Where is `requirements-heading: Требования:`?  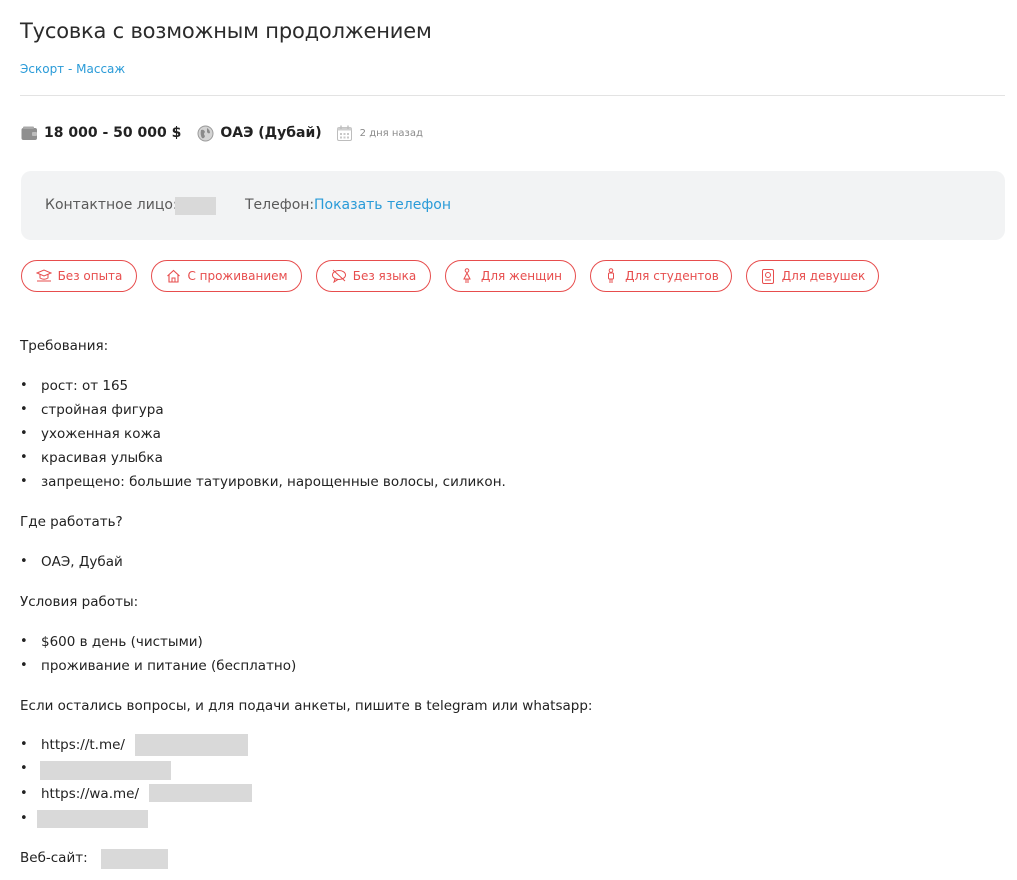 requirements-heading: Требования: is located at coordinates (64, 346).